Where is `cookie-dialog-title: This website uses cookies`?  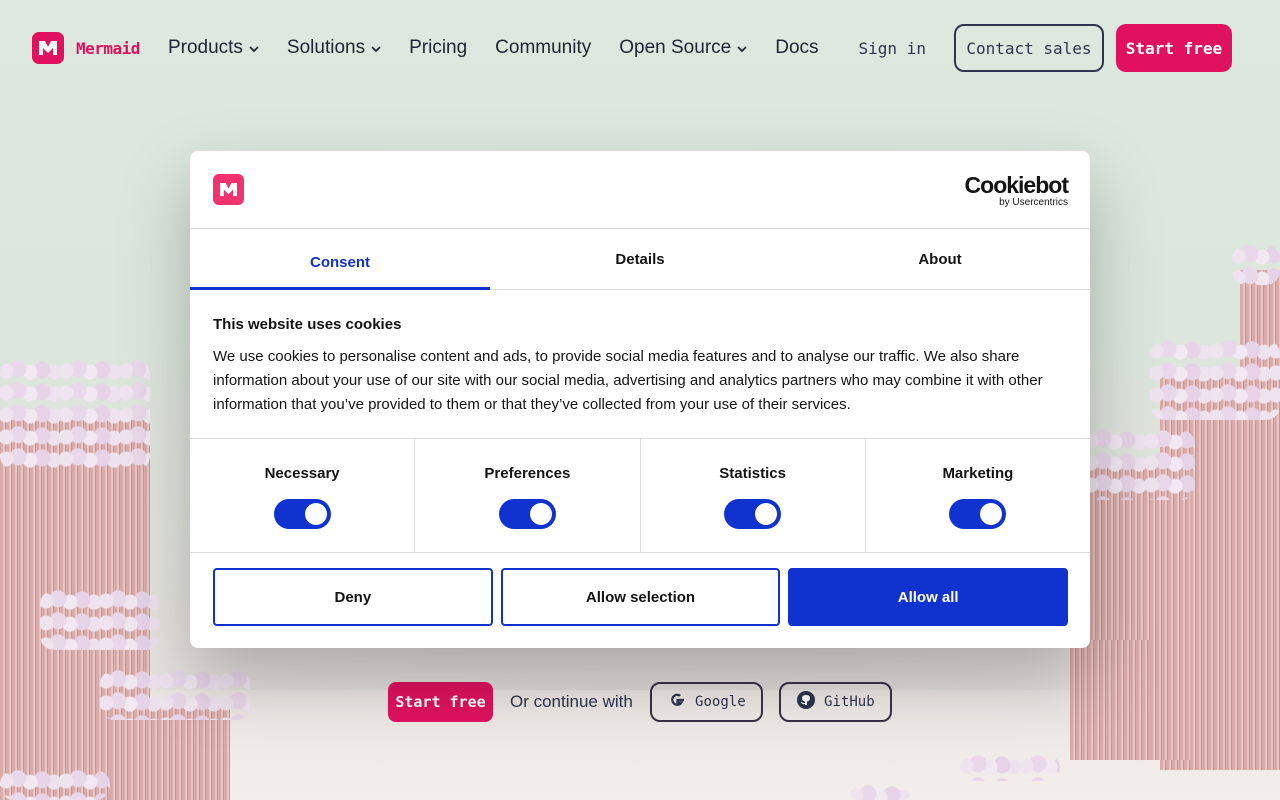
cookie-dialog-title: This website uses cookies is located at coordinates (307, 324).